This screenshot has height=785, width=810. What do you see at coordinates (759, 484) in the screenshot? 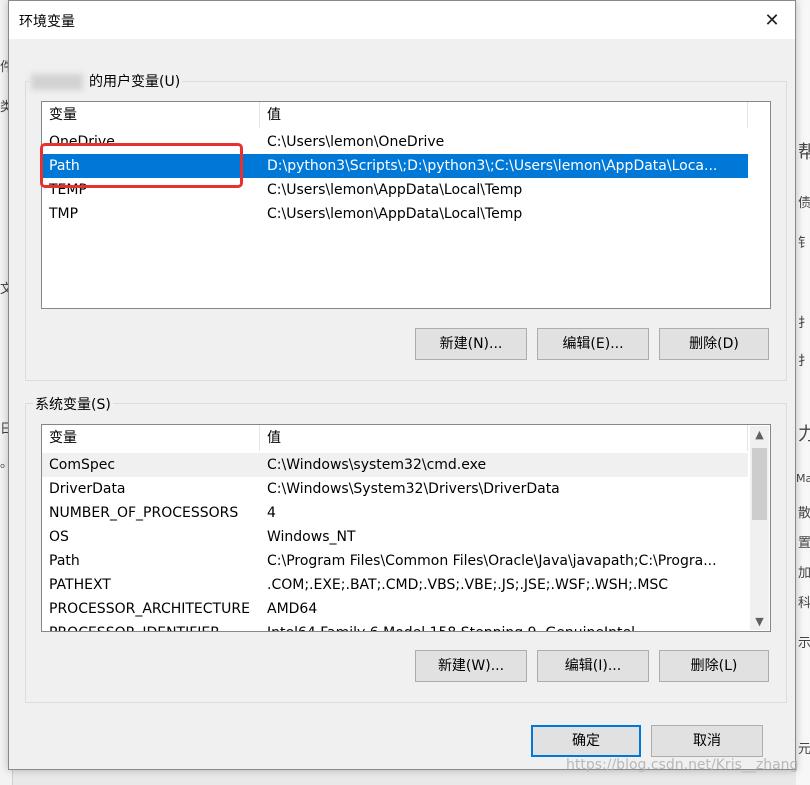
I see `scrollbar-thumb` at bounding box center [759, 484].